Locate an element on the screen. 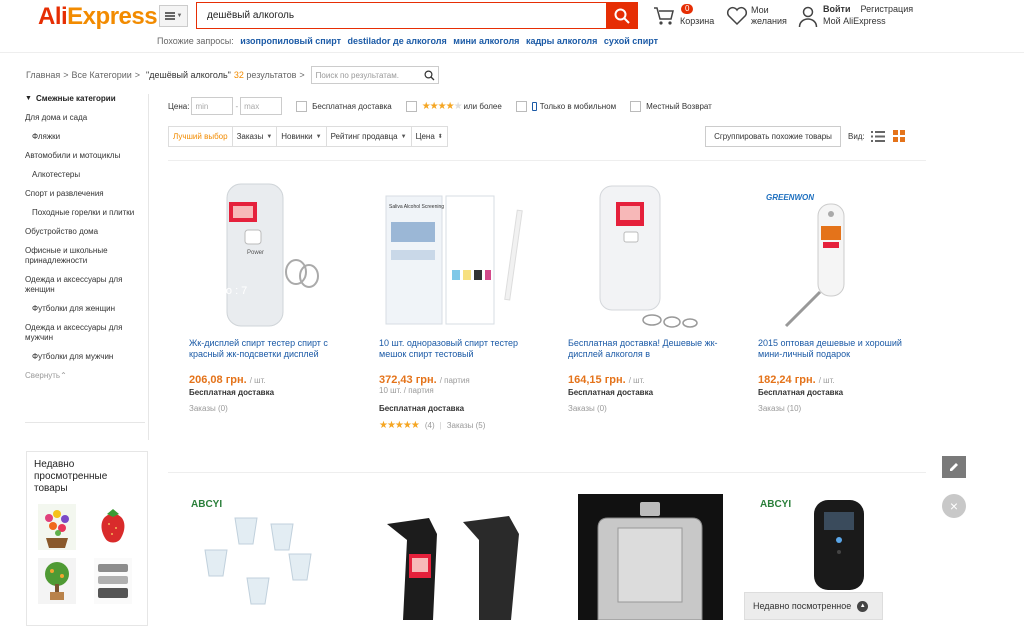 This screenshot has height=626, width=1024. search-button is located at coordinates (622, 15).